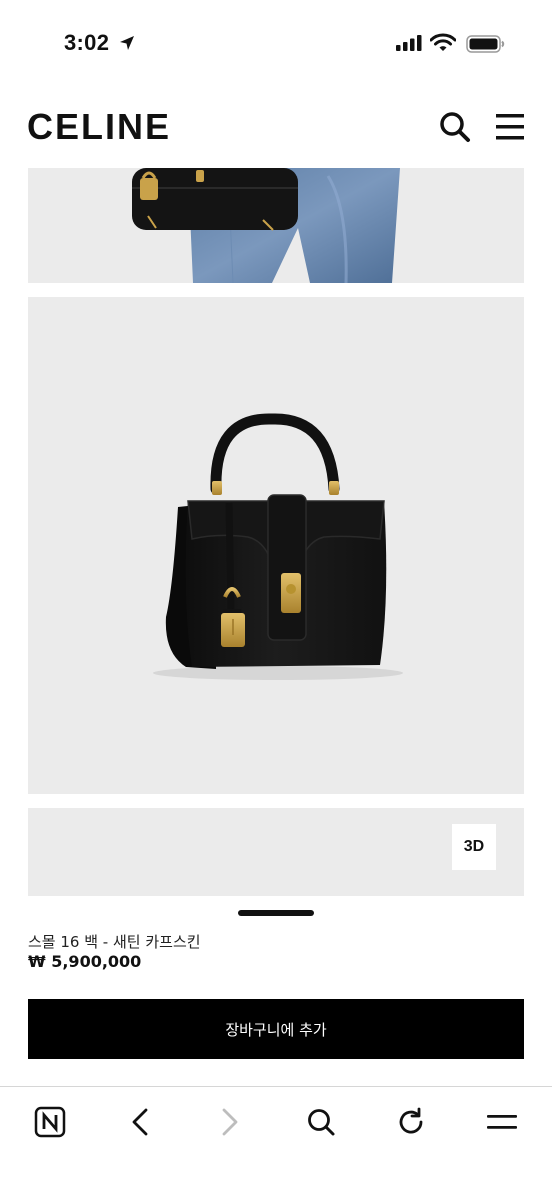  What do you see at coordinates (127, 43) in the screenshot?
I see `location-arrow-icon` at bounding box center [127, 43].